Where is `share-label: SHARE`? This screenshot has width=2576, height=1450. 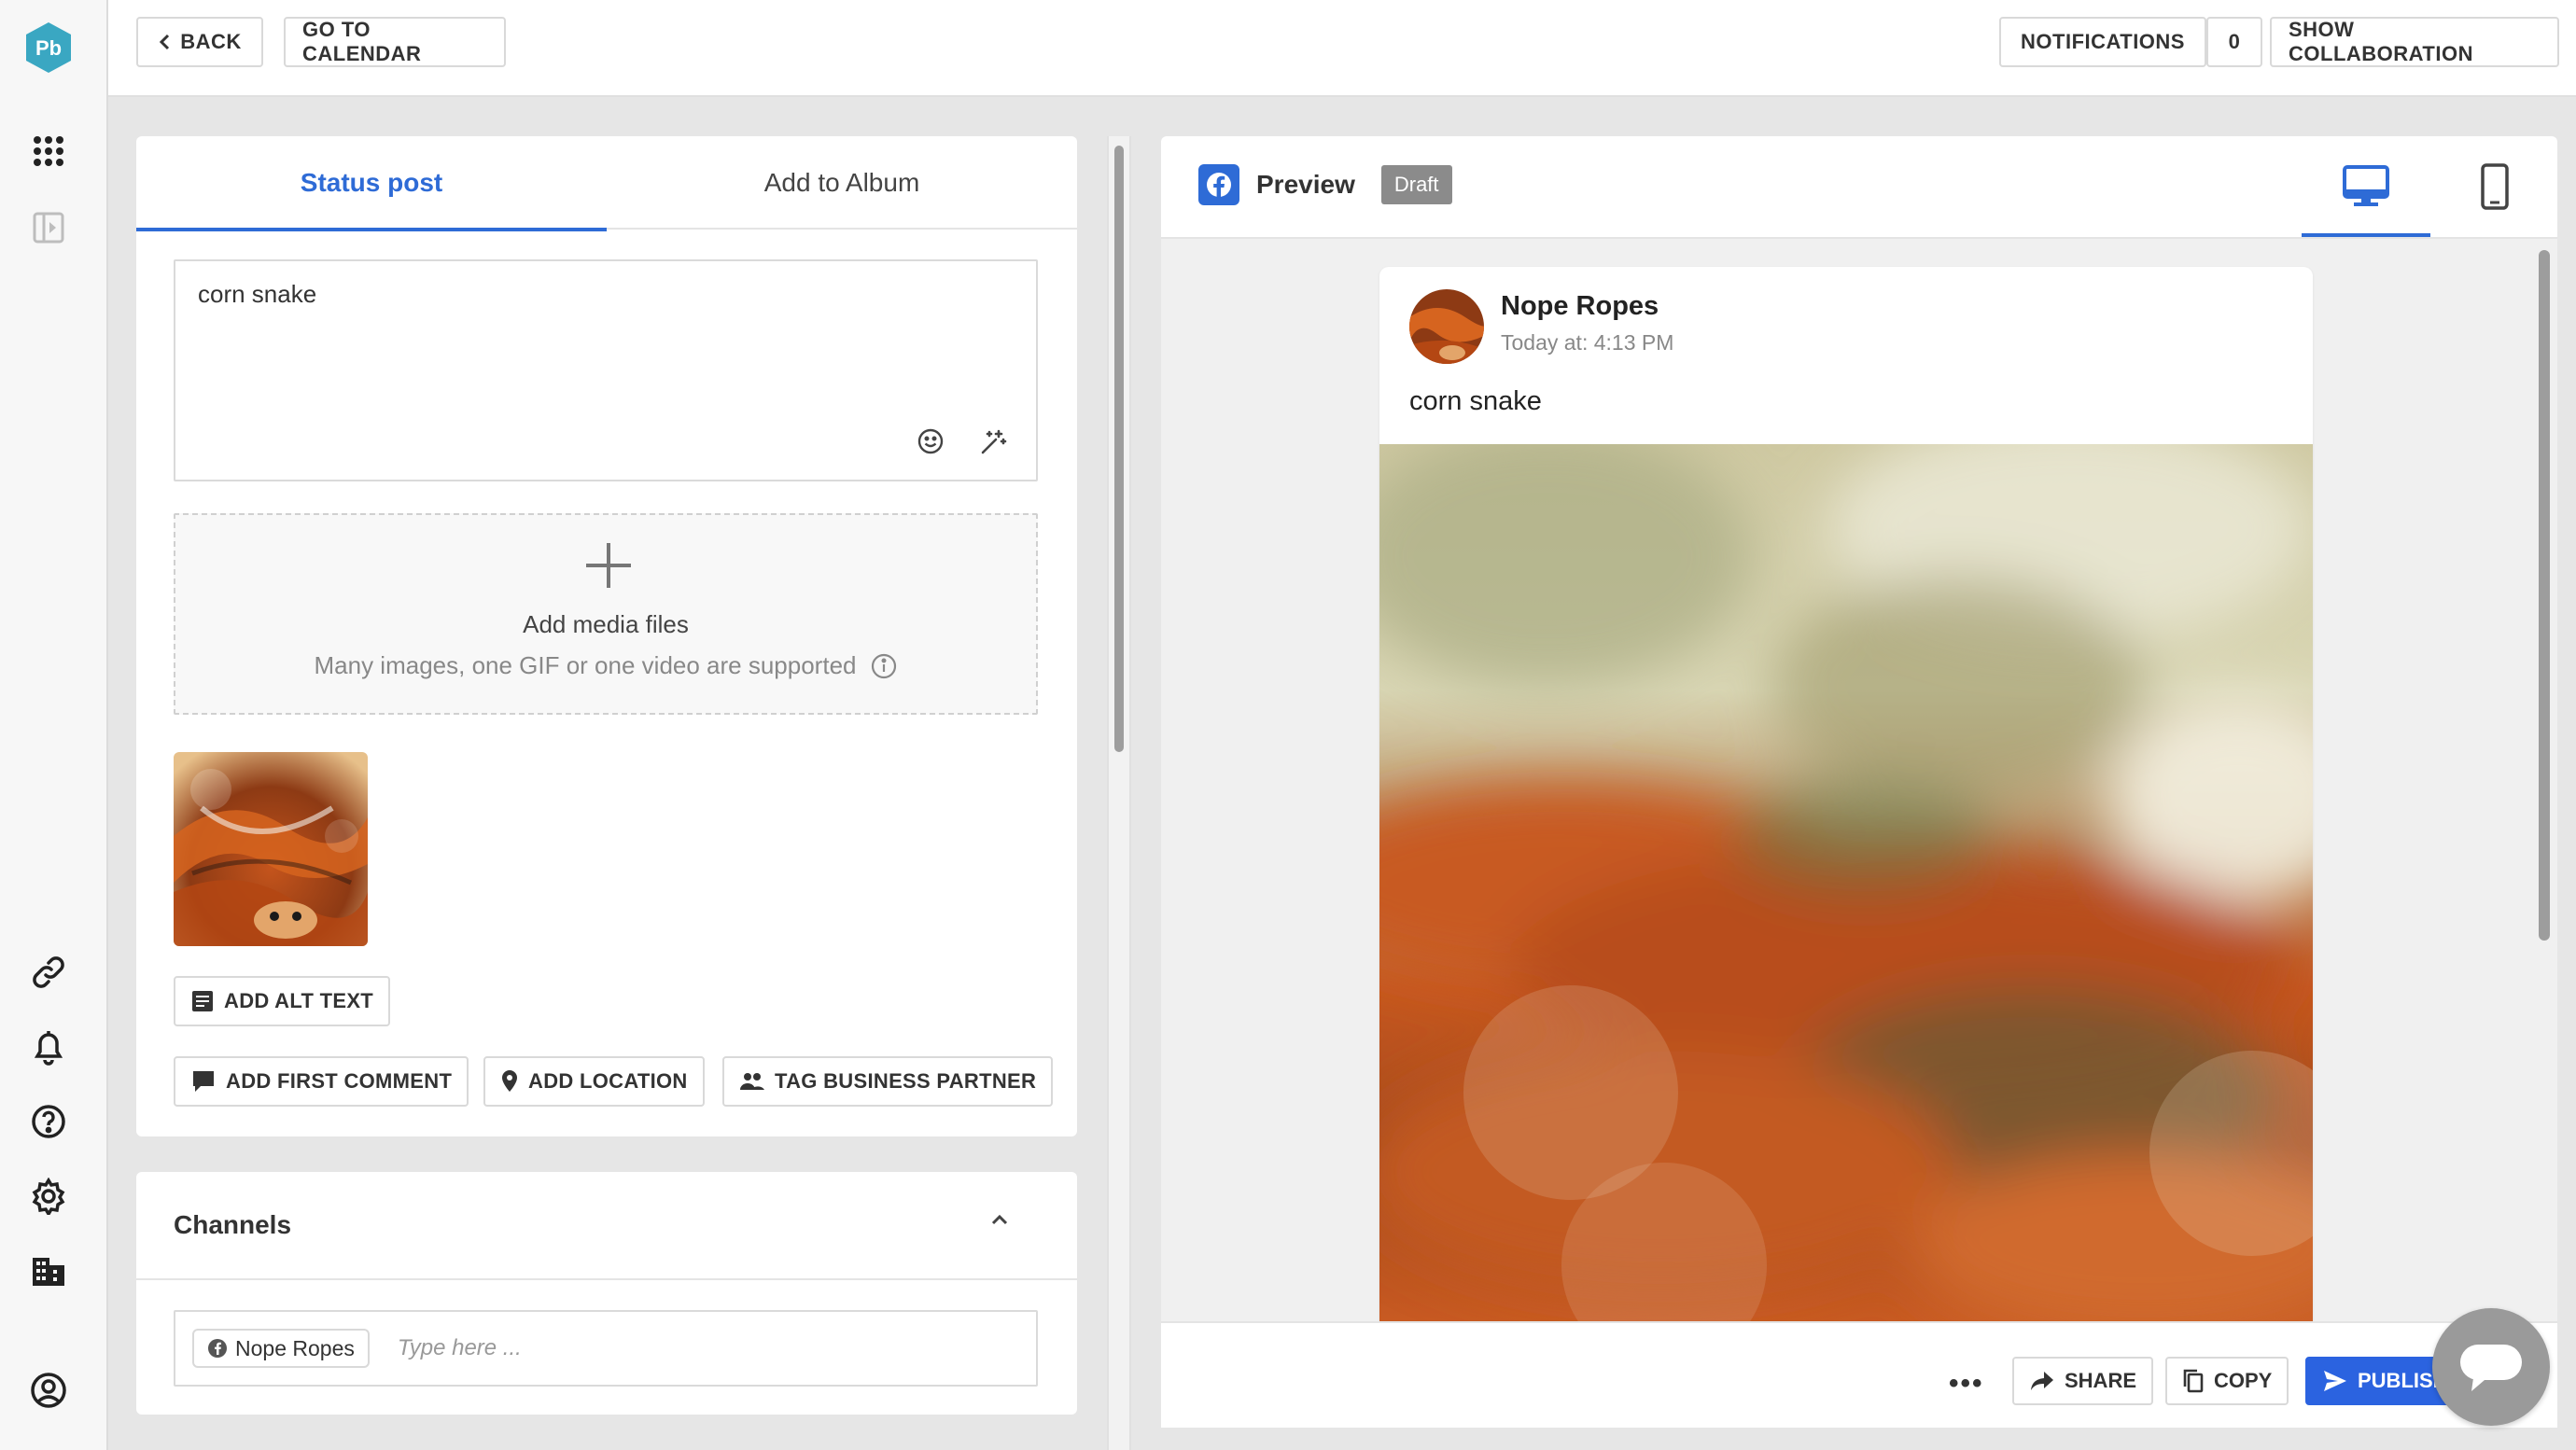 share-label: SHARE is located at coordinates (2101, 1380).